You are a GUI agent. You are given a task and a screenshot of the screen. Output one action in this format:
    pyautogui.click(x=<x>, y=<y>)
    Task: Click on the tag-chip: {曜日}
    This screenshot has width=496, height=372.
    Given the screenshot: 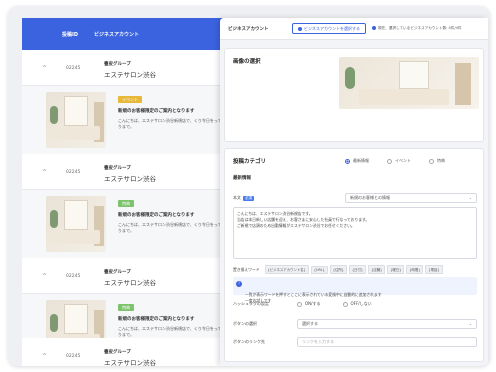 What is the action you would take?
    pyautogui.click(x=396, y=269)
    